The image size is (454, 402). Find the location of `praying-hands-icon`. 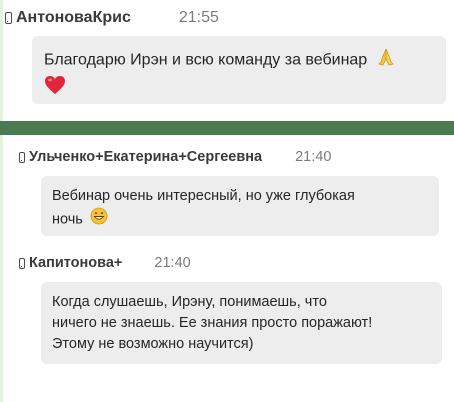

praying-hands-icon is located at coordinates (386, 60).